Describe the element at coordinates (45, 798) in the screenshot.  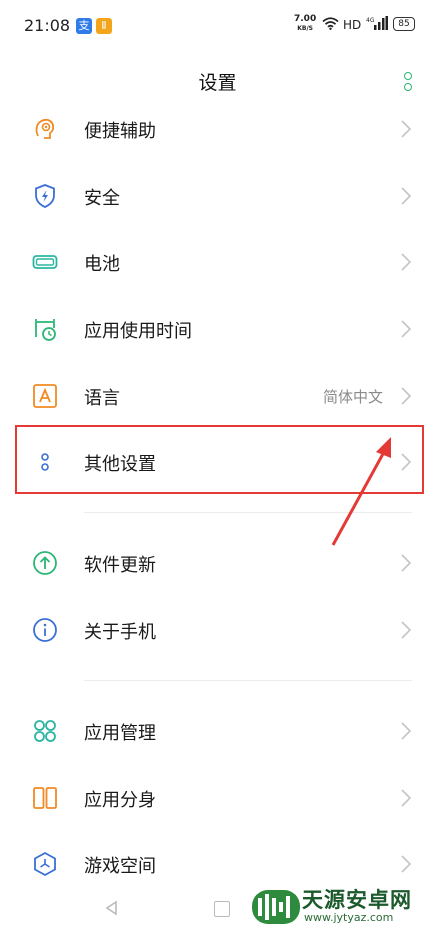
I see `app-clone-icon` at that location.